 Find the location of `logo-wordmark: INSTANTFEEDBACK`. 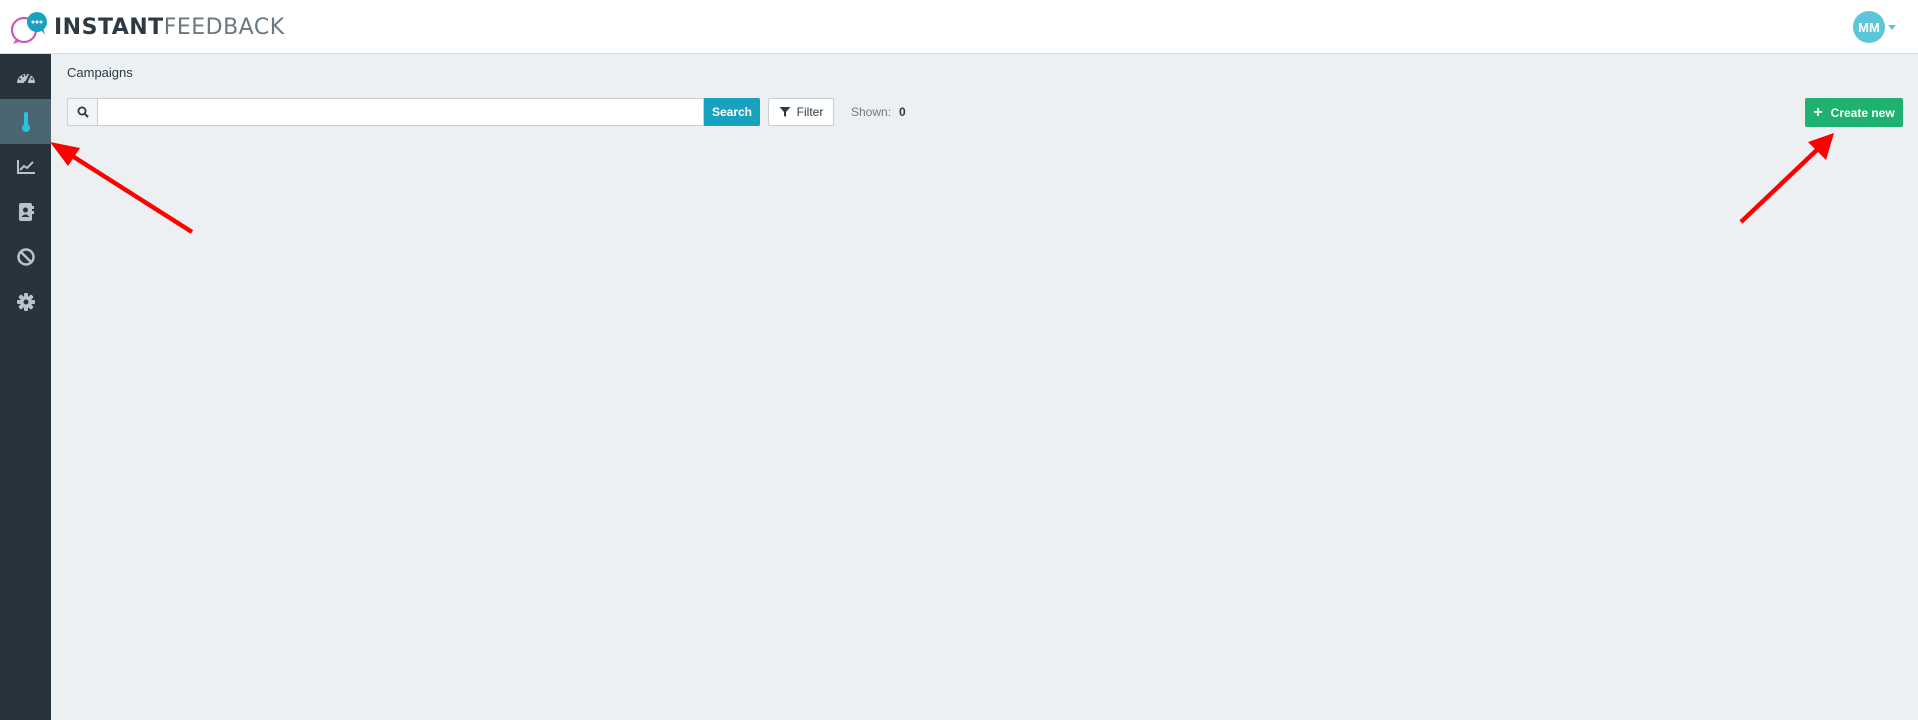

logo-wordmark: INSTANTFEEDBACK is located at coordinates (169, 28).